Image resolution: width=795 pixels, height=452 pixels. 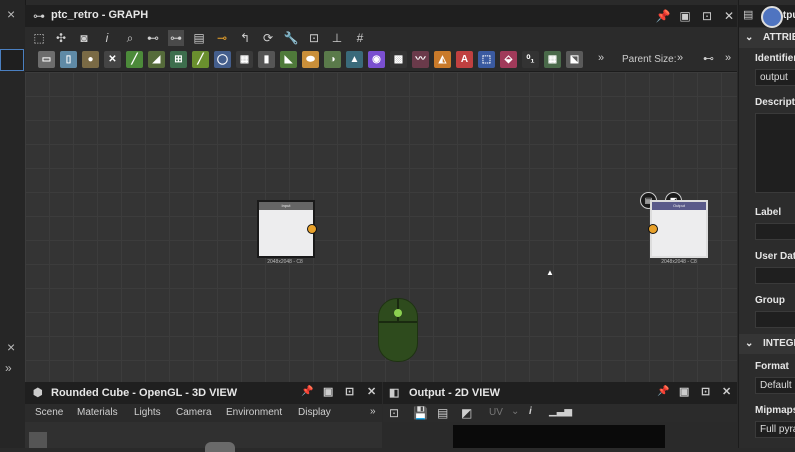 What do you see at coordinates (708, 58) in the screenshot?
I see `link-mode-icon: ⊷` at bounding box center [708, 58].